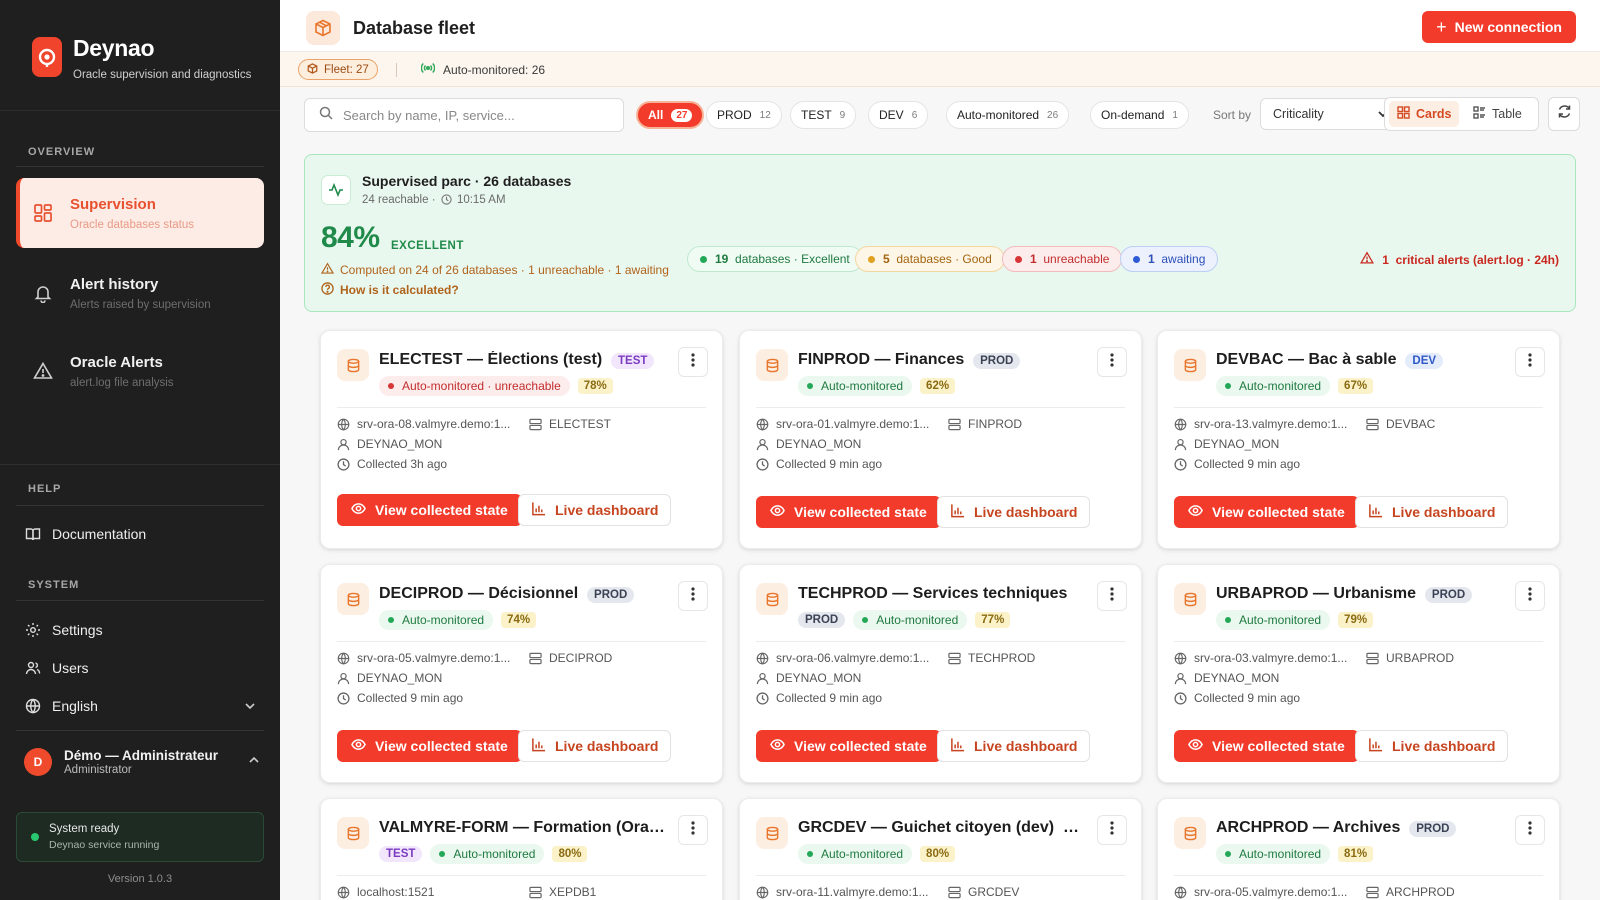 The image size is (1600, 900). Describe the element at coordinates (670, 115) in the screenshot. I see `filter-chip-all: All 27` at that location.